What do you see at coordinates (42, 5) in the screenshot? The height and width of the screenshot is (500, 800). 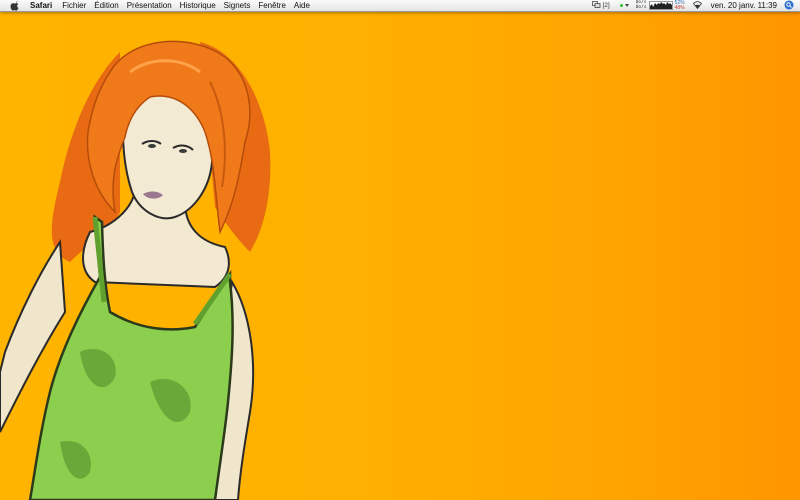 I see `menu-app-name: Safari` at bounding box center [42, 5].